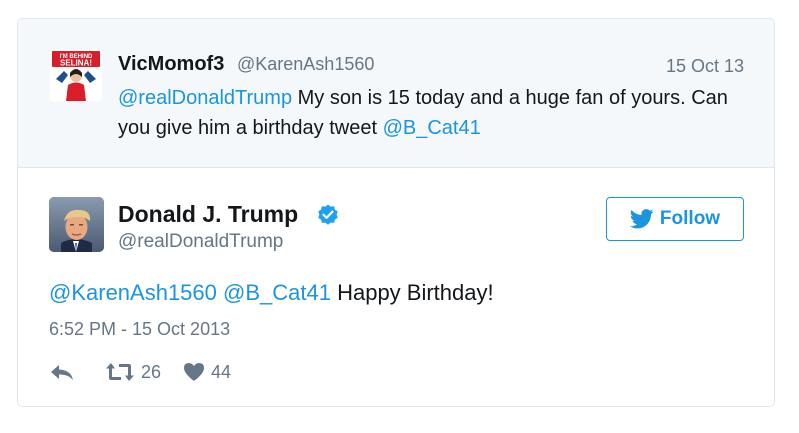 The height and width of the screenshot is (433, 799). I want to click on follow-label: Follow, so click(690, 218).